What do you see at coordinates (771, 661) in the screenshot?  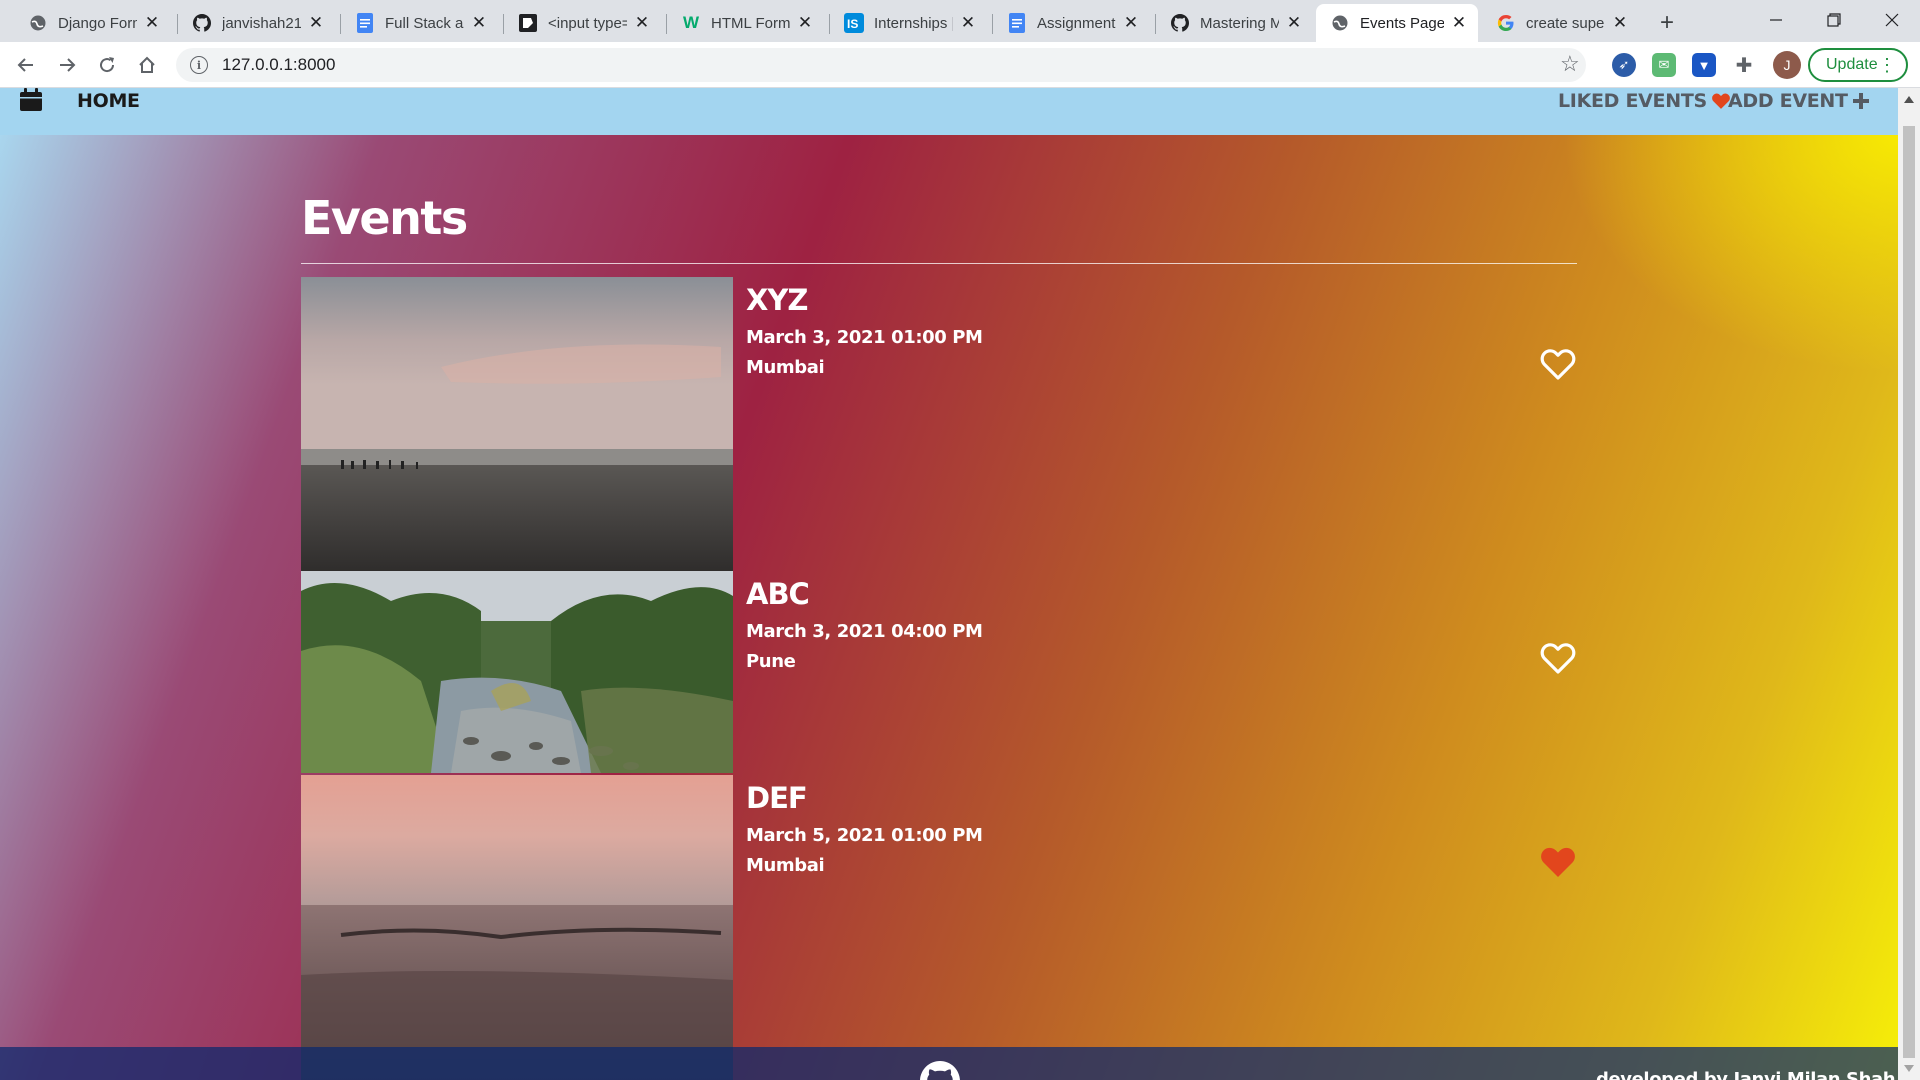 I see `event-location: Pune` at bounding box center [771, 661].